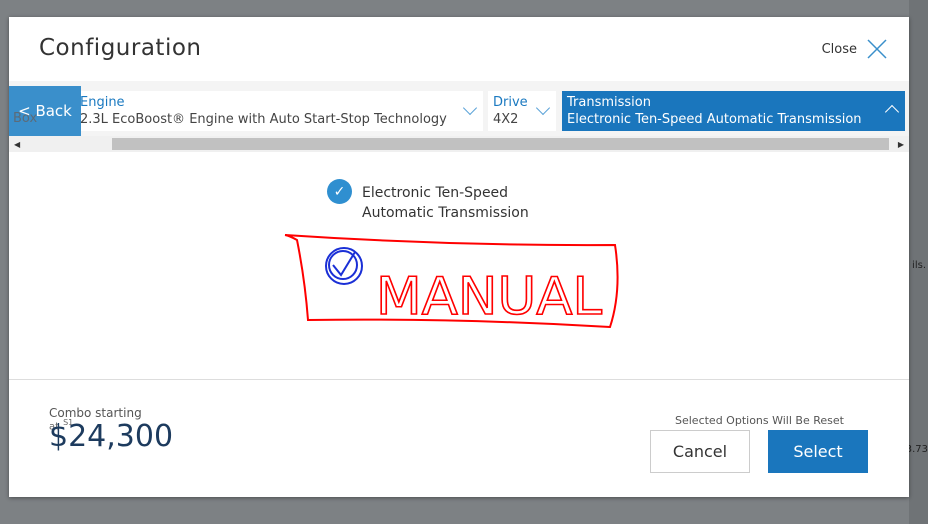  What do you see at coordinates (45, 111) in the screenshot?
I see `back-button: < Back` at bounding box center [45, 111].